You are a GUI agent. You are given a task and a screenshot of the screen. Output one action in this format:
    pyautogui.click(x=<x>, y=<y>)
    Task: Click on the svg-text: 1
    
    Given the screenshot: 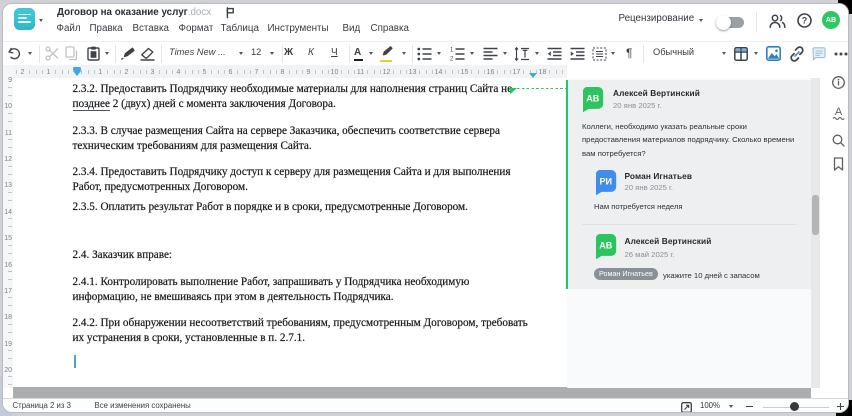 What is the action you would take?
    pyautogui.click(x=452, y=51)
    